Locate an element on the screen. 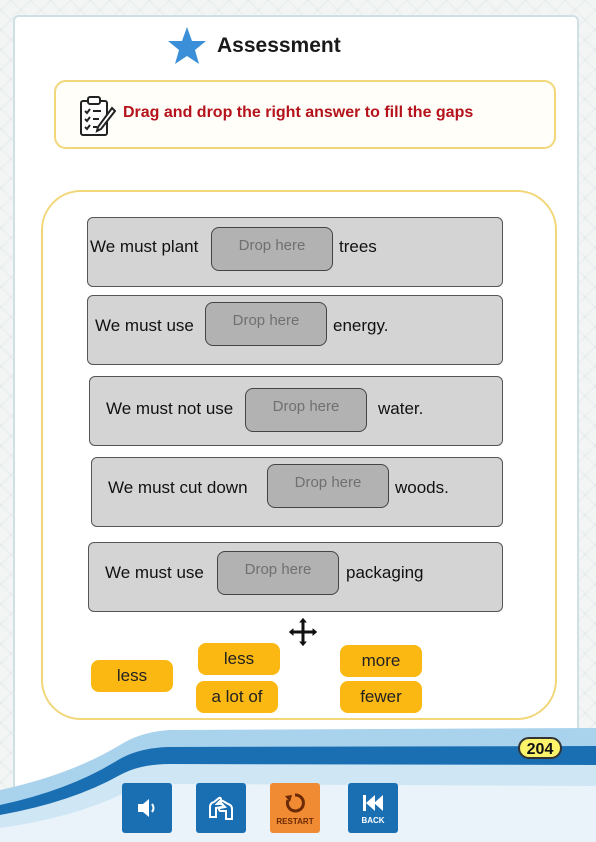 The image size is (596, 842). restart-button: RESTART is located at coordinates (295, 808).